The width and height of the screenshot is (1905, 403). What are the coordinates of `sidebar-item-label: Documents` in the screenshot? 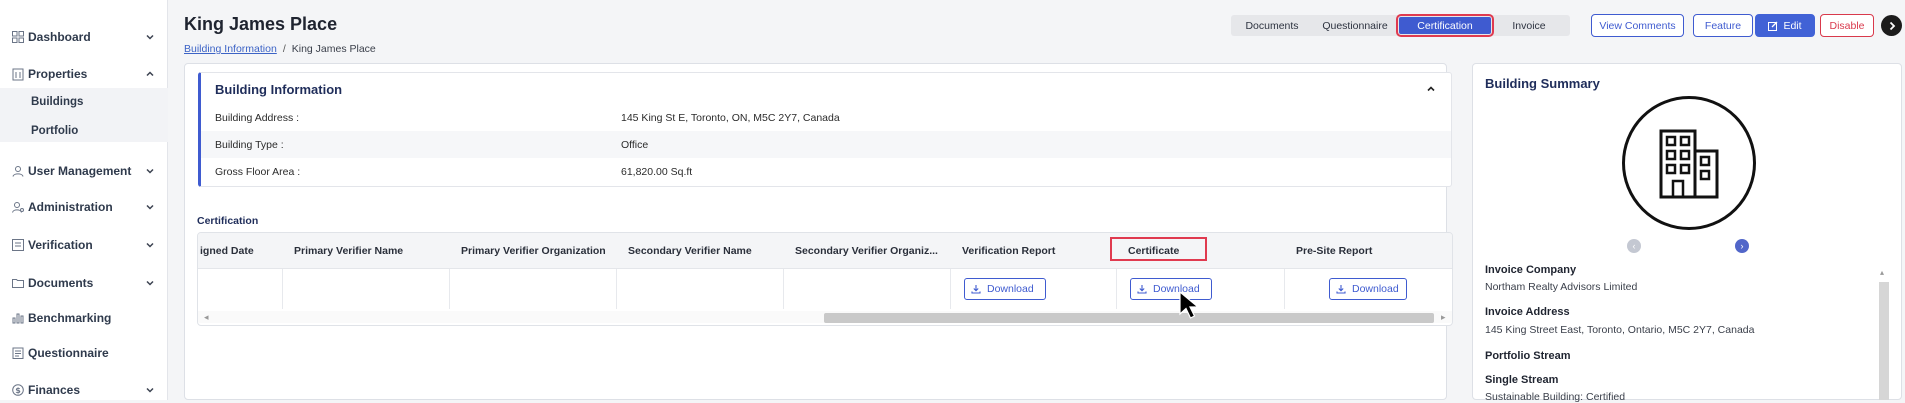 It's located at (61, 283).